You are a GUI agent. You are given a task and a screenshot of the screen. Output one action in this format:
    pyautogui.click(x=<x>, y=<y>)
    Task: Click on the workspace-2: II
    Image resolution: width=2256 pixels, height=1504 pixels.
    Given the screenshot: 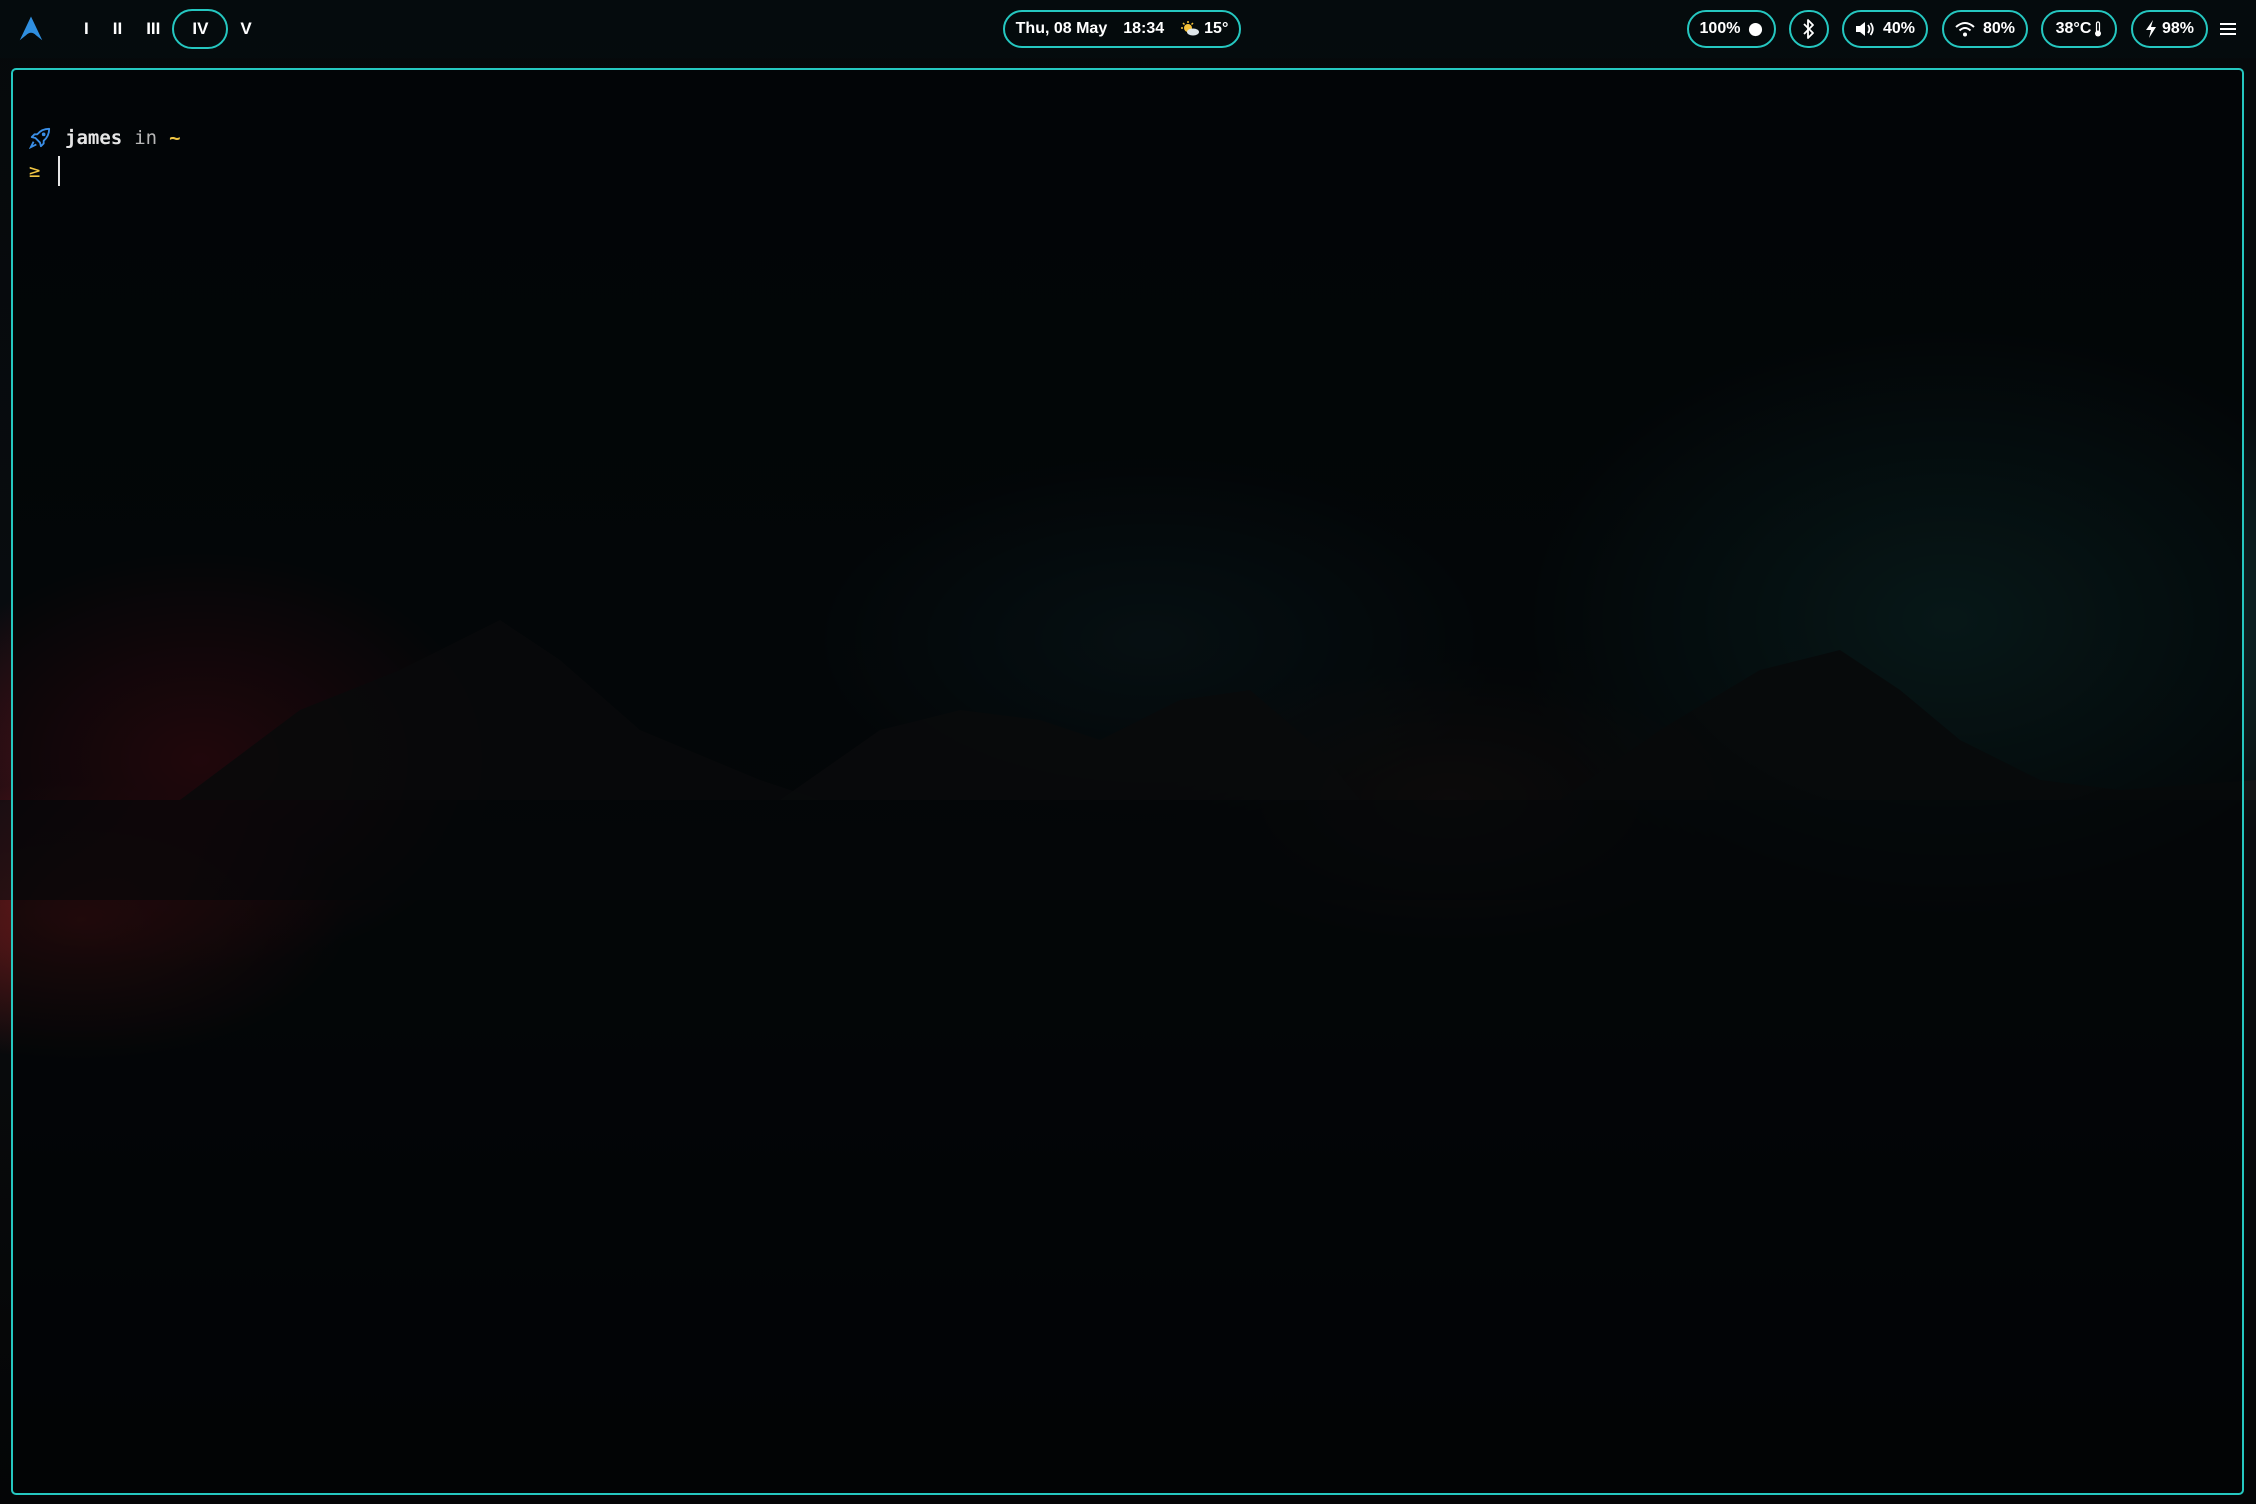 What is the action you would take?
    pyautogui.click(x=117, y=29)
    